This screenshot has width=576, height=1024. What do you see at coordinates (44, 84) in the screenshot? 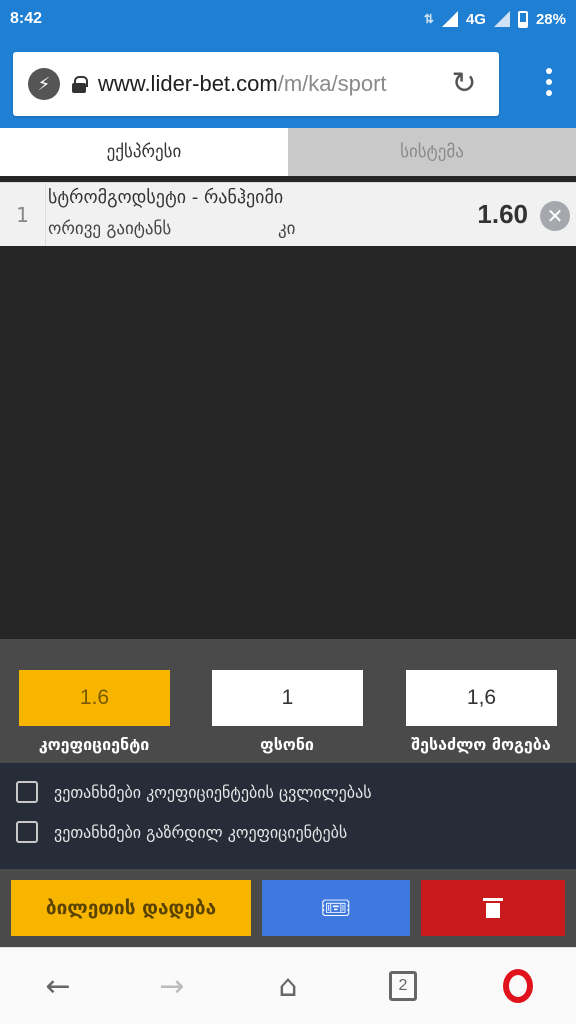
I see `lightning-icon: ⚡` at bounding box center [44, 84].